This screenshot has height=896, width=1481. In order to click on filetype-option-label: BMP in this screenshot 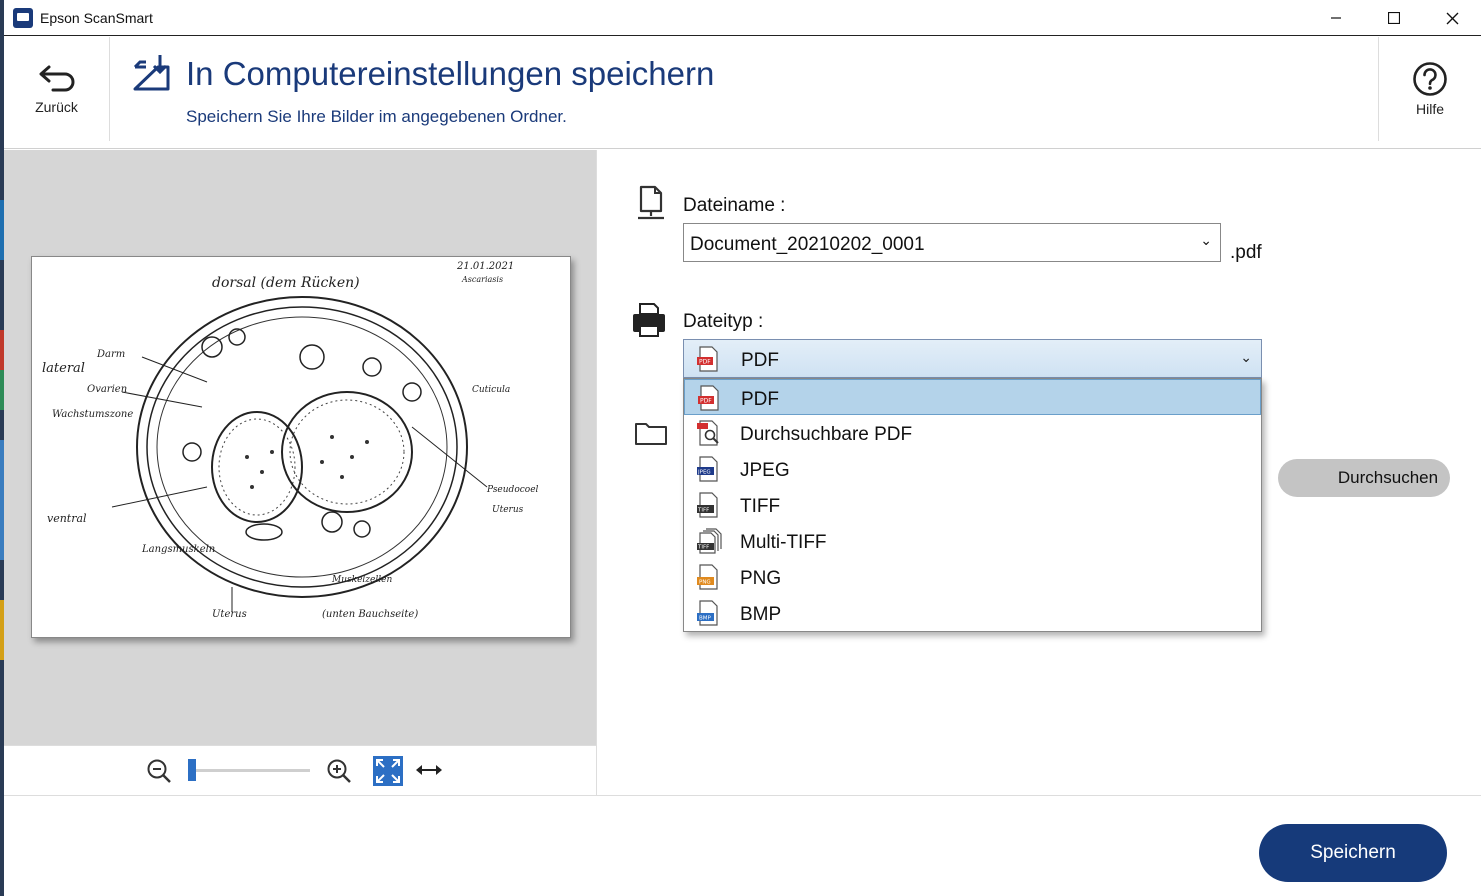, I will do `click(761, 614)`.